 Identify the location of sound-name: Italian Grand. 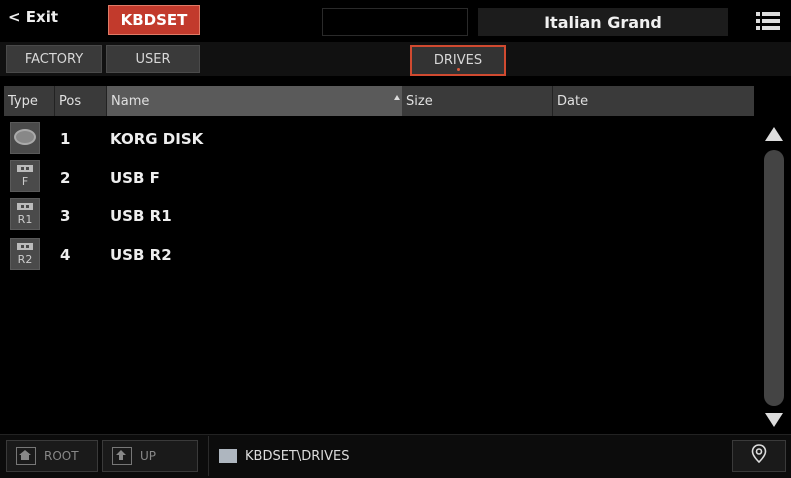
(603, 22).